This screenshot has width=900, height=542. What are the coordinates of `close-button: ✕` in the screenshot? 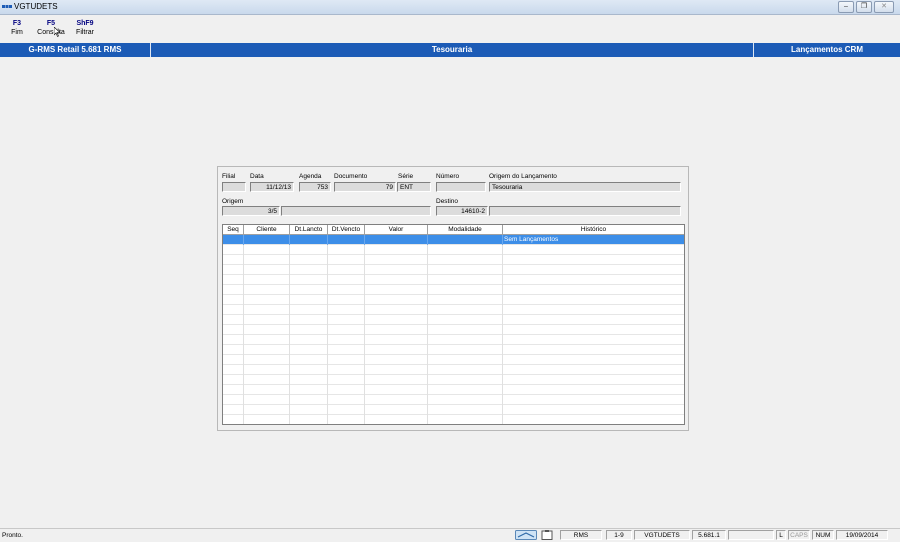 It's located at (884, 7).